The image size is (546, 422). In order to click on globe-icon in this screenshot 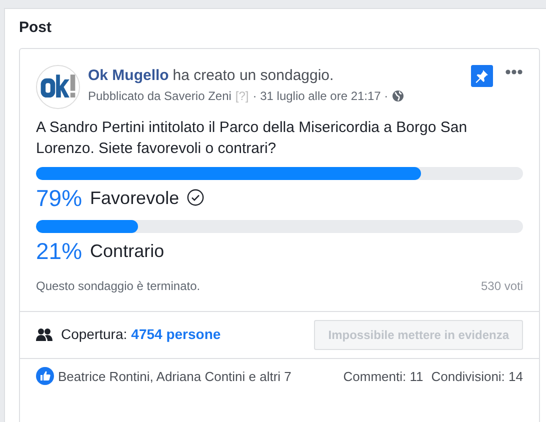, I will do `click(398, 96)`.